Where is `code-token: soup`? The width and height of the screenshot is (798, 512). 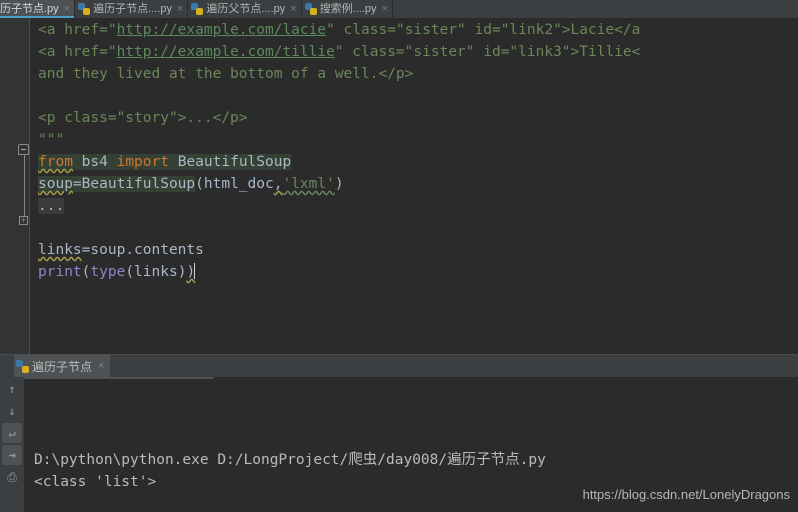
code-token: soup is located at coordinates (55, 184).